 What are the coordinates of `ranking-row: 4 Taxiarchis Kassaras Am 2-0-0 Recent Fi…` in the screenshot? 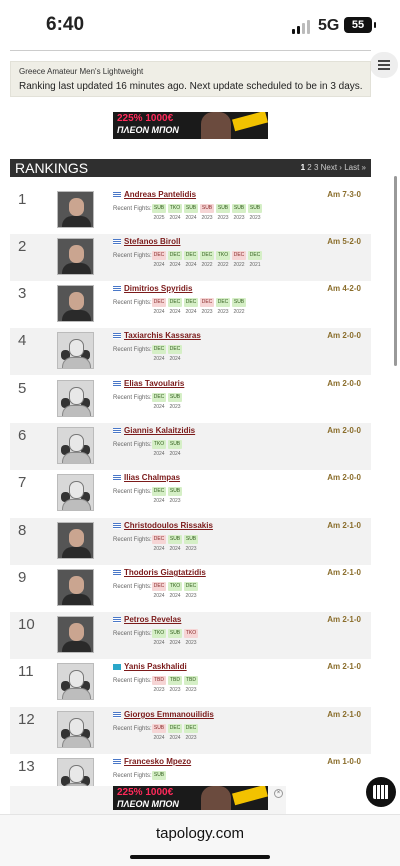 It's located at (190, 351).